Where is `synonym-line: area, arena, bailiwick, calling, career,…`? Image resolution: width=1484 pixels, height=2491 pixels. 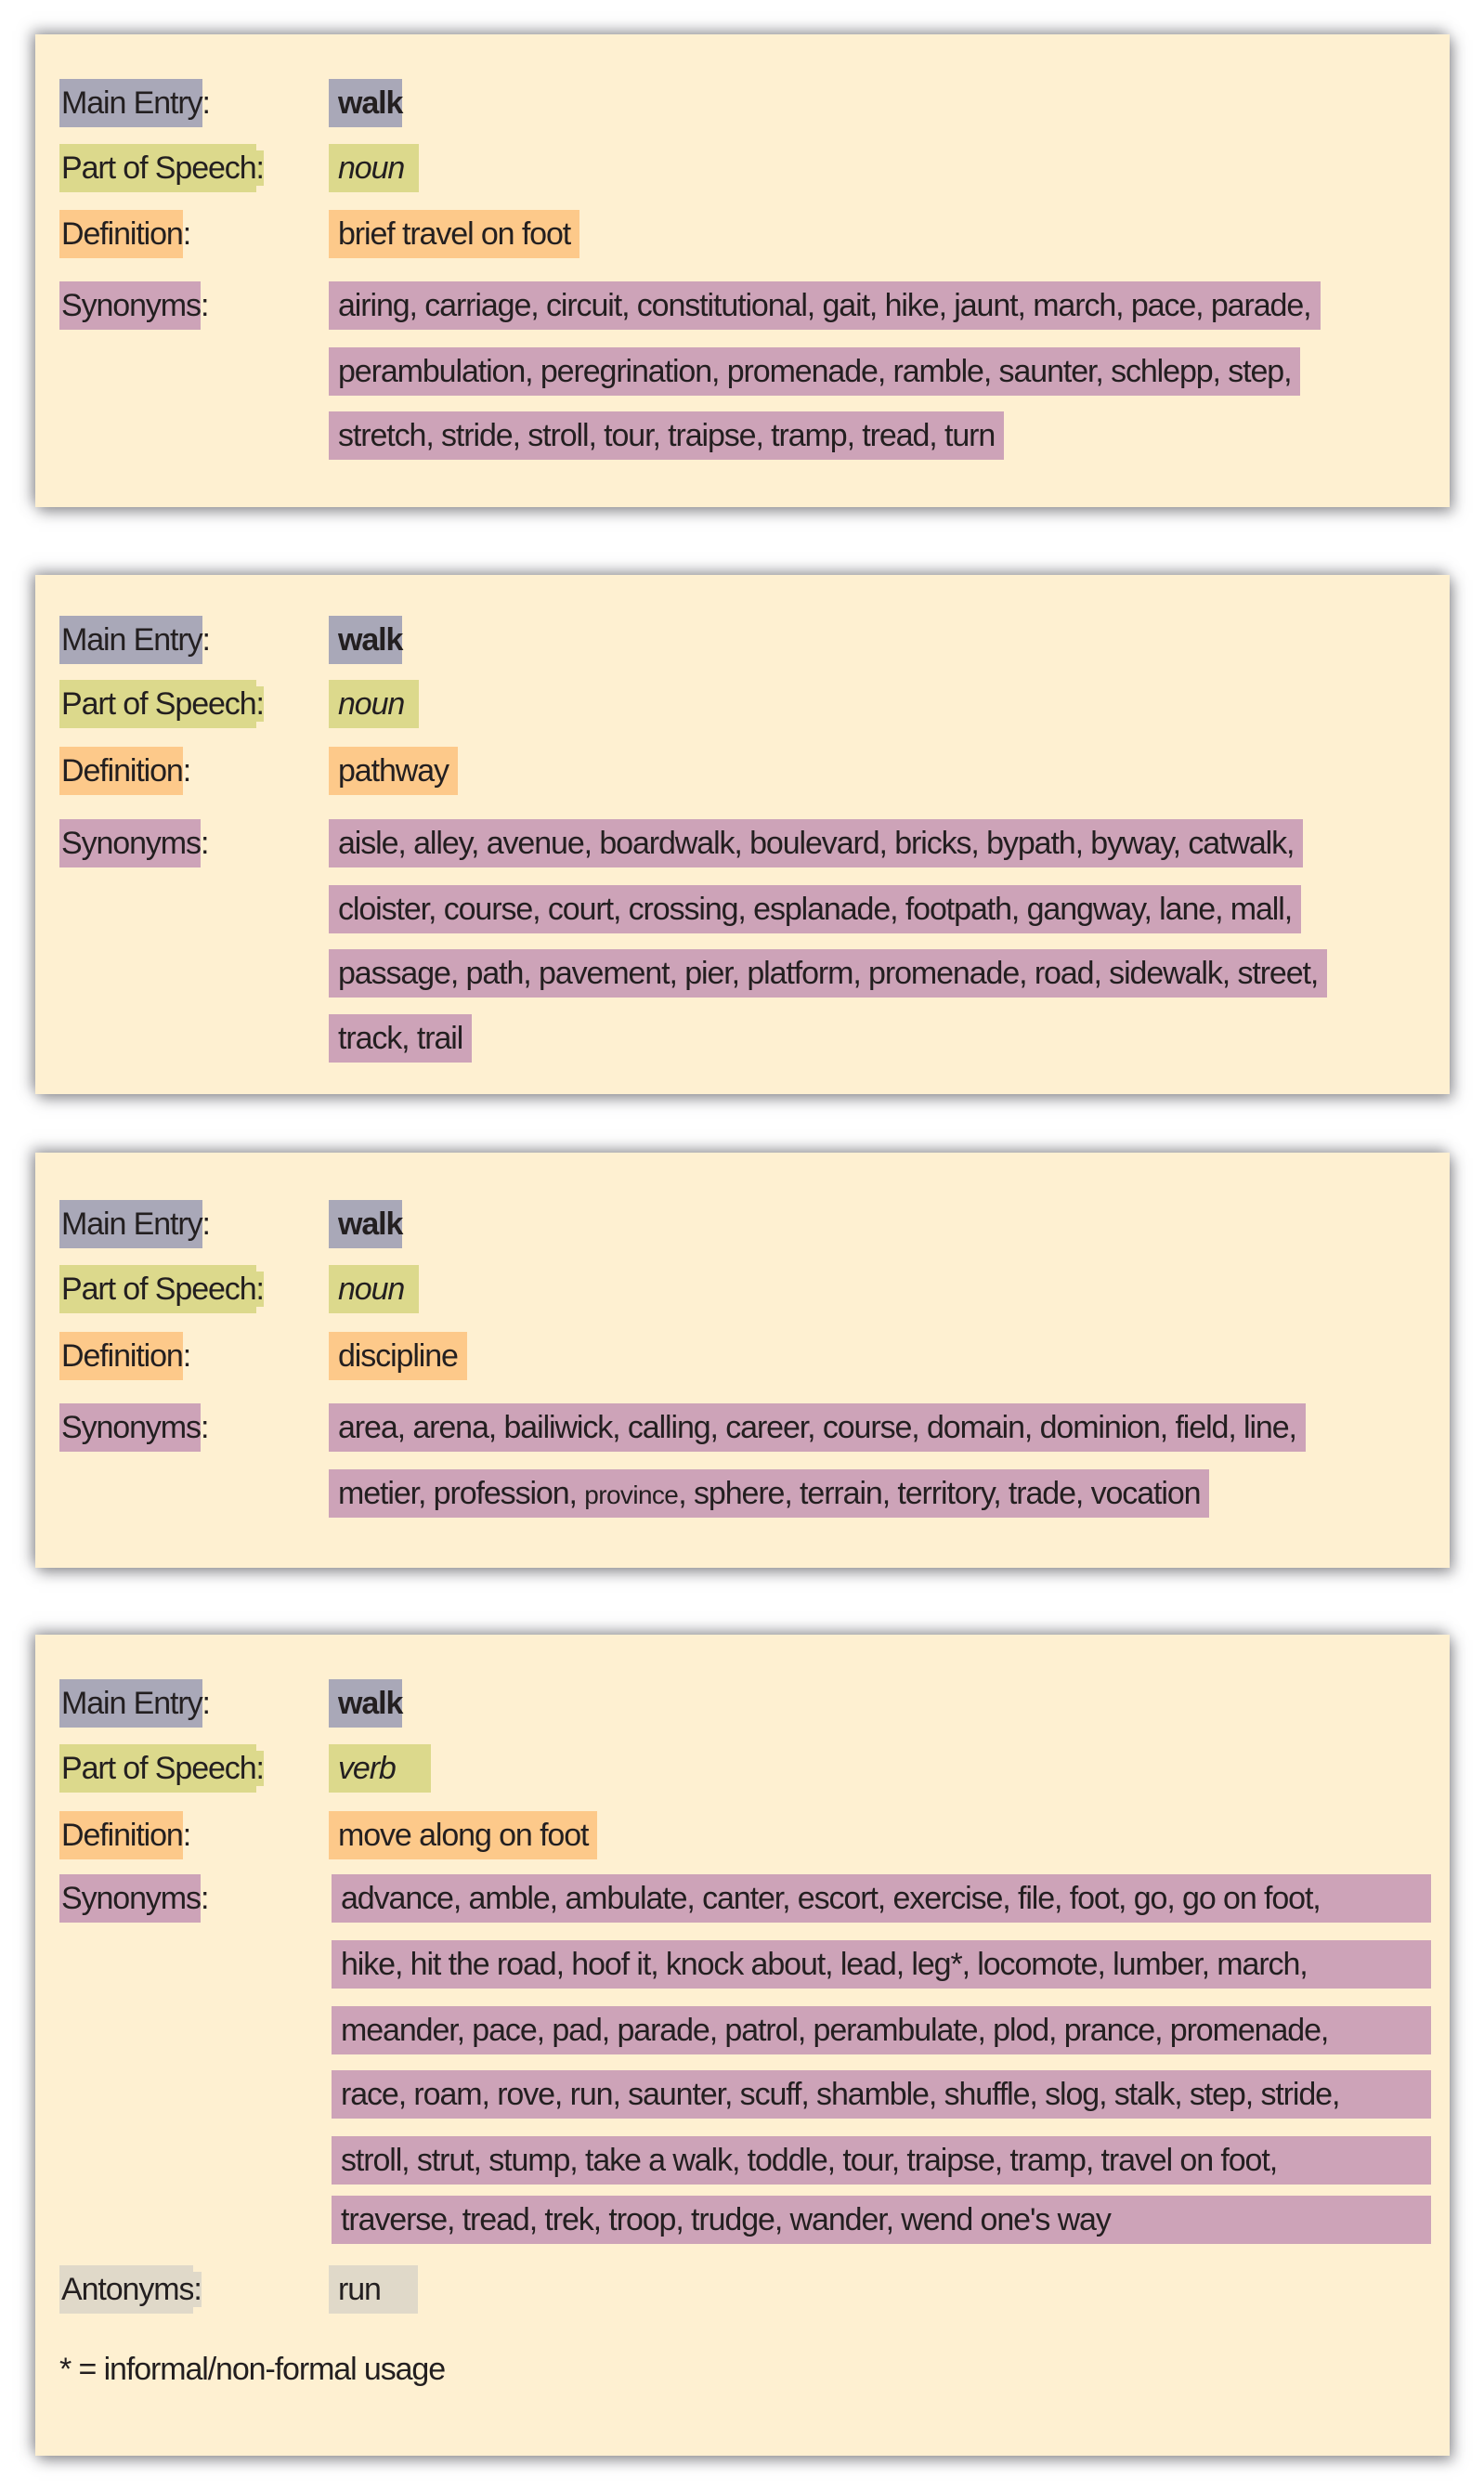
synonym-line: area, arena, bailiwick, calling, career,… is located at coordinates (817, 1427).